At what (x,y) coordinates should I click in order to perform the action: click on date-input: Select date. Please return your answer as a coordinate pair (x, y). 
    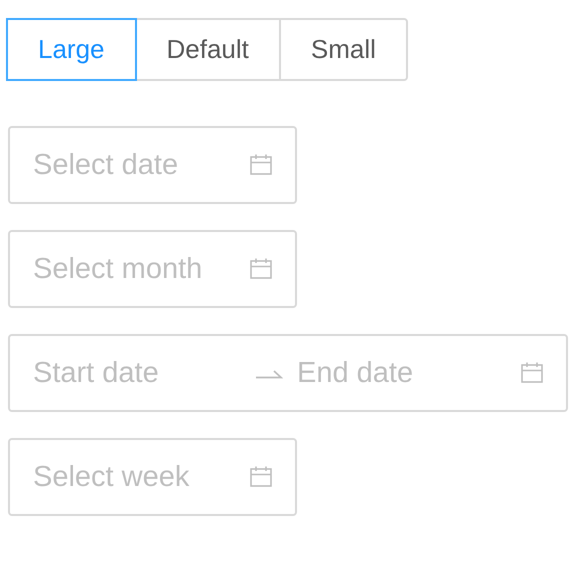
    Looking at the image, I should click on (141, 165).